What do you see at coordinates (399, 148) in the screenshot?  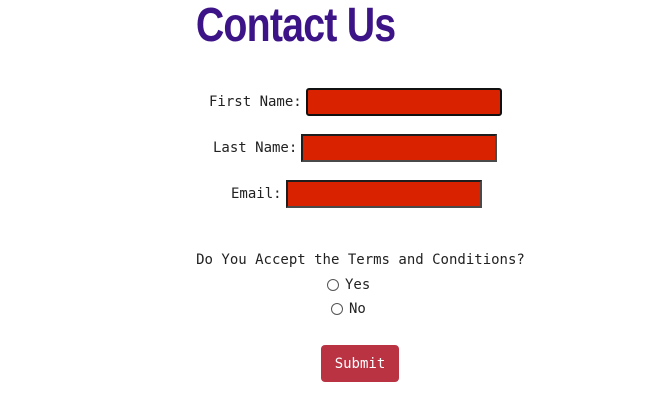 I see `last-name-input` at bounding box center [399, 148].